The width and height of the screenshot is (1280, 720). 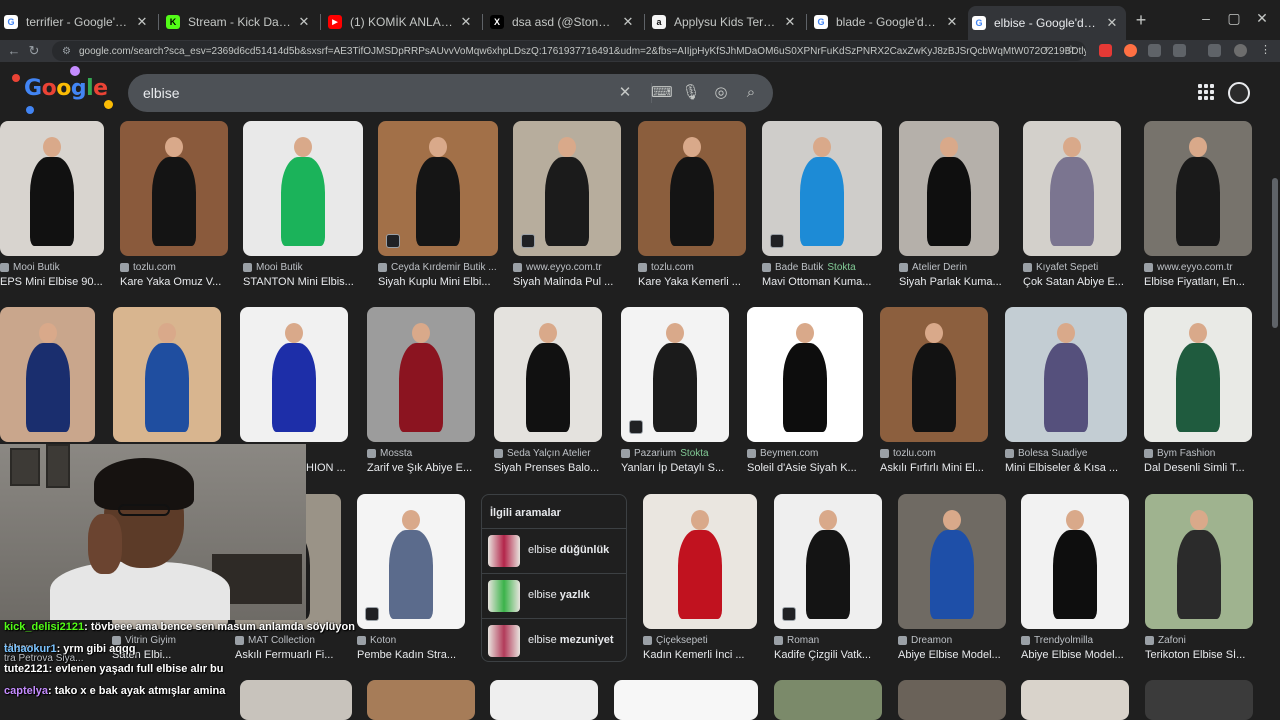 I want to click on tab-x-profile: X dsa asd (@Stonecoldcuyuz) / X ✕, so click(x=564, y=22).